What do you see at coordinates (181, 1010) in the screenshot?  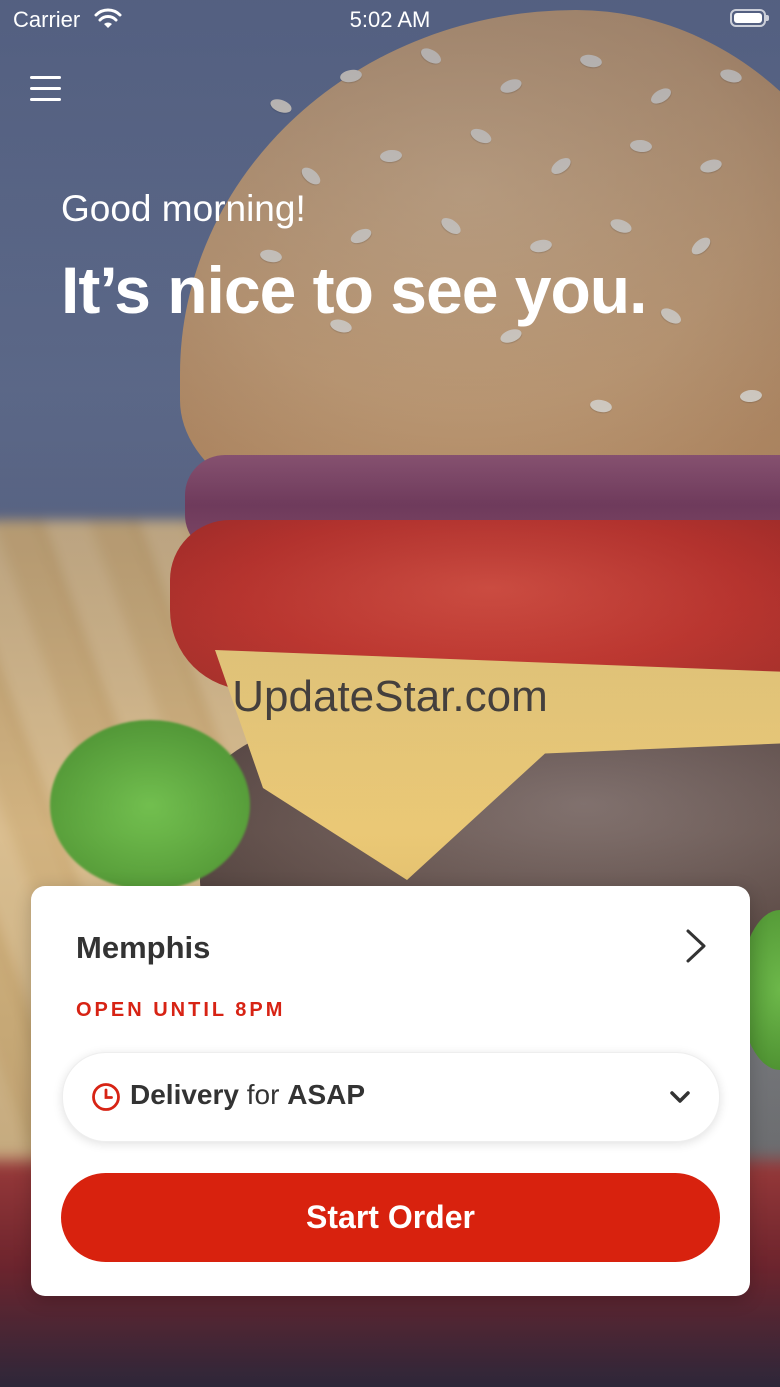 I see `store-hours: OPEN UNTIL 8PM` at bounding box center [181, 1010].